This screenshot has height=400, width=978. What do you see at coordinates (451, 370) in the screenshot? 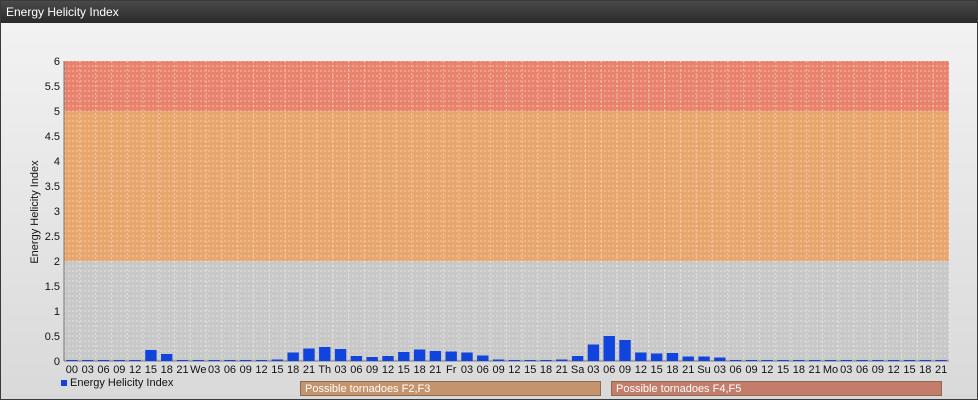
I see `x-tick-label: Fr` at bounding box center [451, 370].